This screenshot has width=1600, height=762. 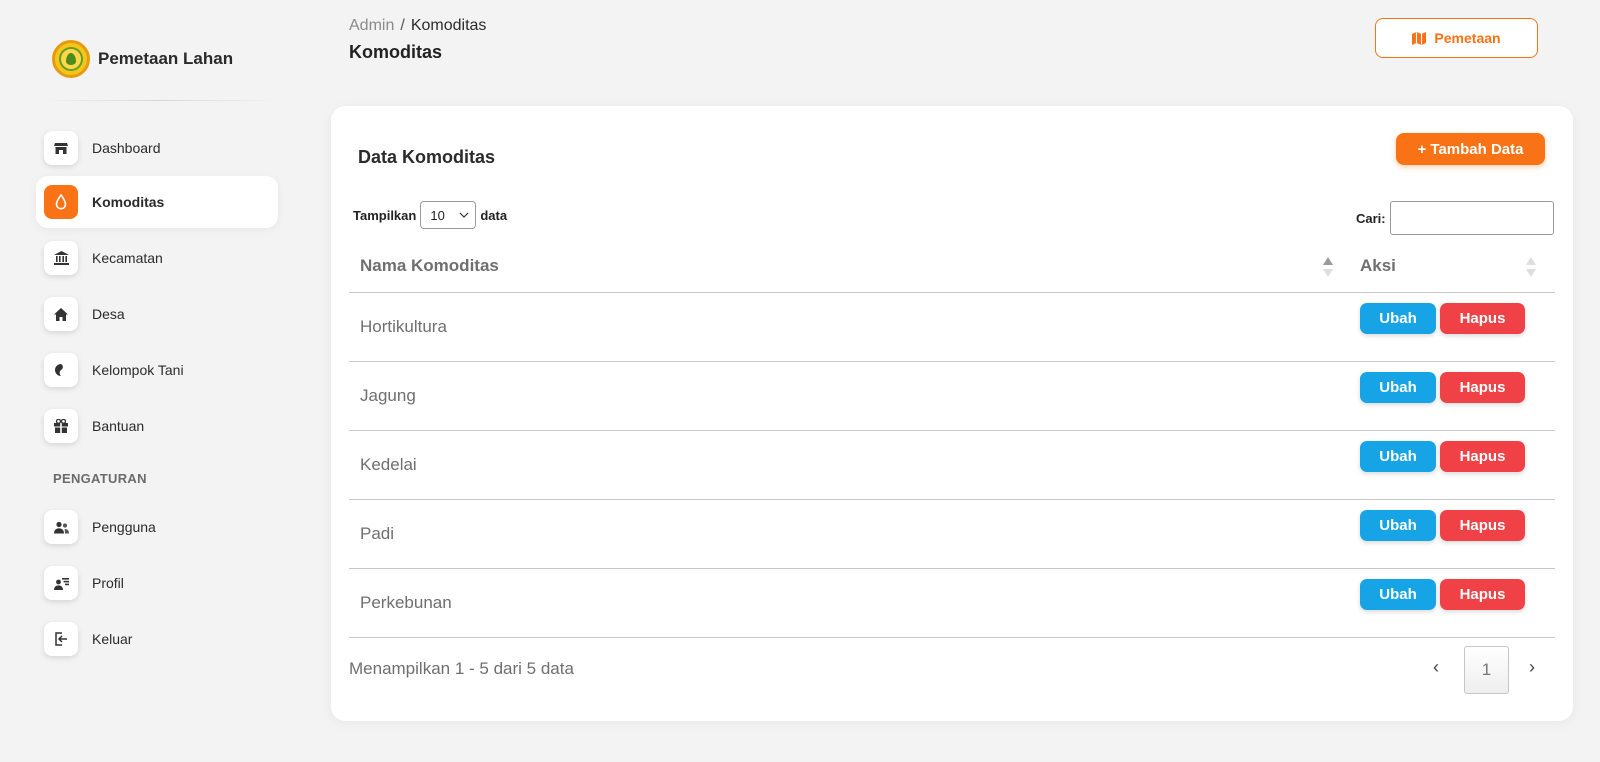 I want to click on pemetaan-button: Pemetaan, so click(x=1456, y=38).